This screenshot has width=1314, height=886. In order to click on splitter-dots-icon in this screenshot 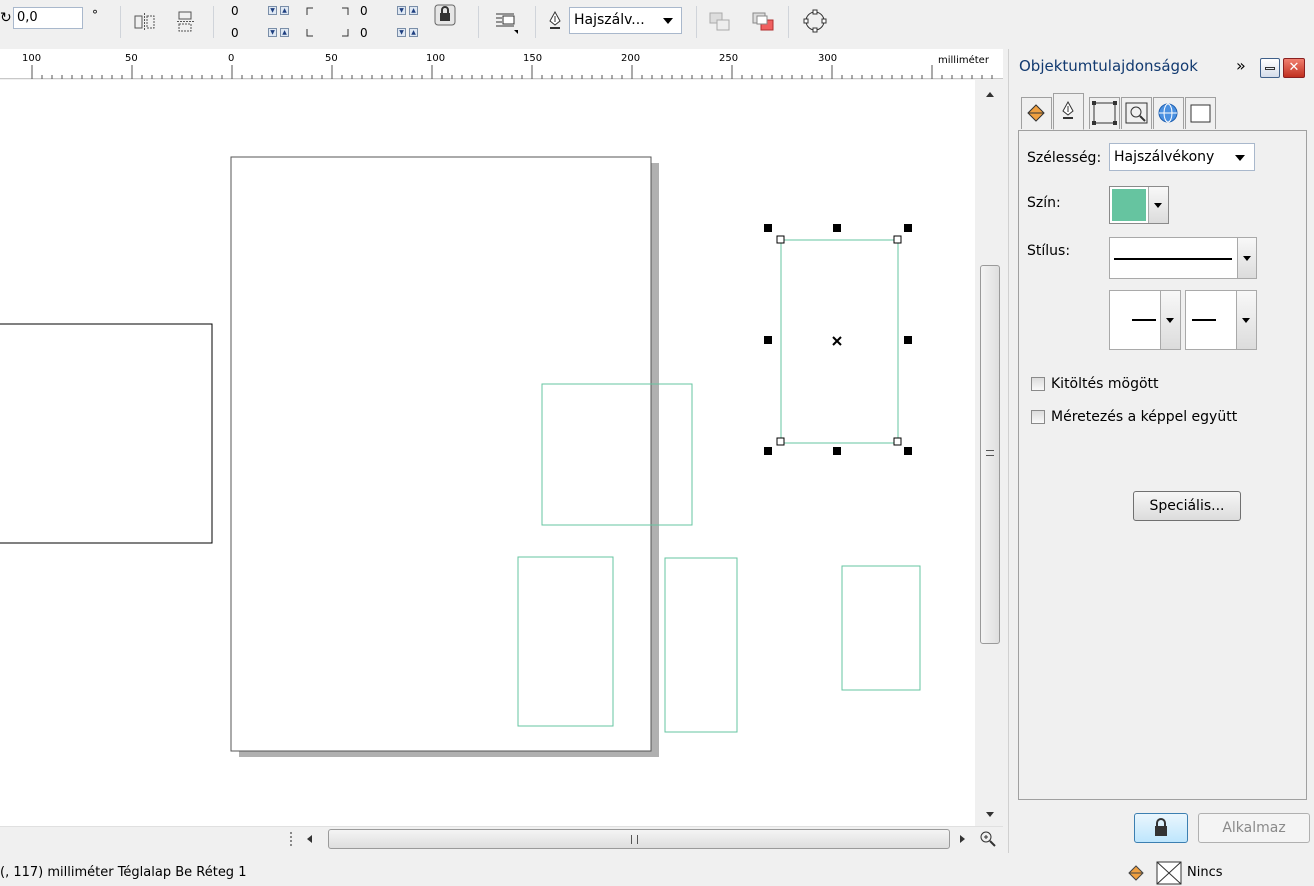, I will do `click(291, 839)`.